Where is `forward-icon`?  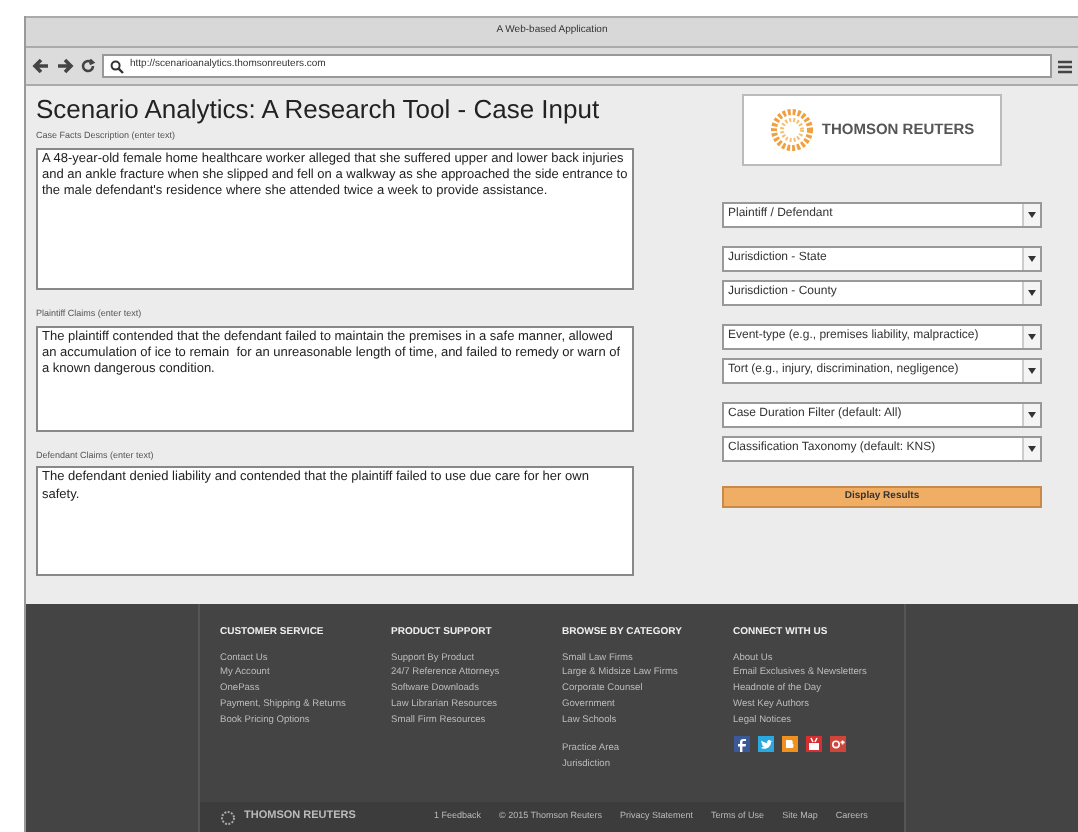
forward-icon is located at coordinates (65, 66).